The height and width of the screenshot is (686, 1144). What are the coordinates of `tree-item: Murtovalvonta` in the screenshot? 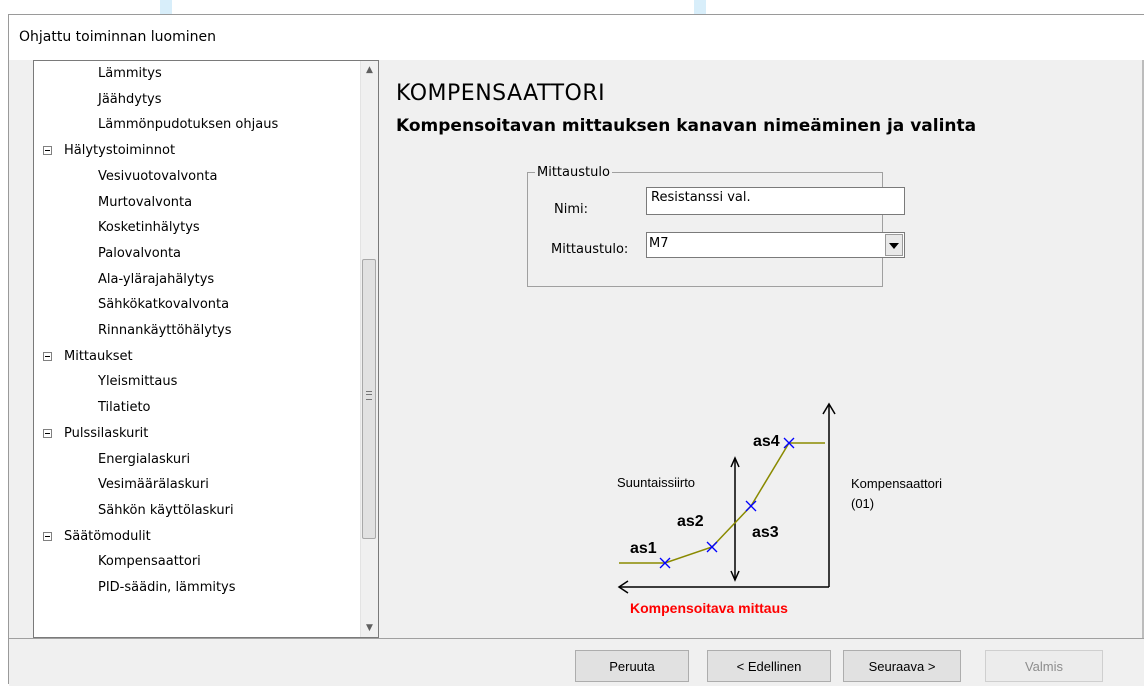 It's located at (145, 203).